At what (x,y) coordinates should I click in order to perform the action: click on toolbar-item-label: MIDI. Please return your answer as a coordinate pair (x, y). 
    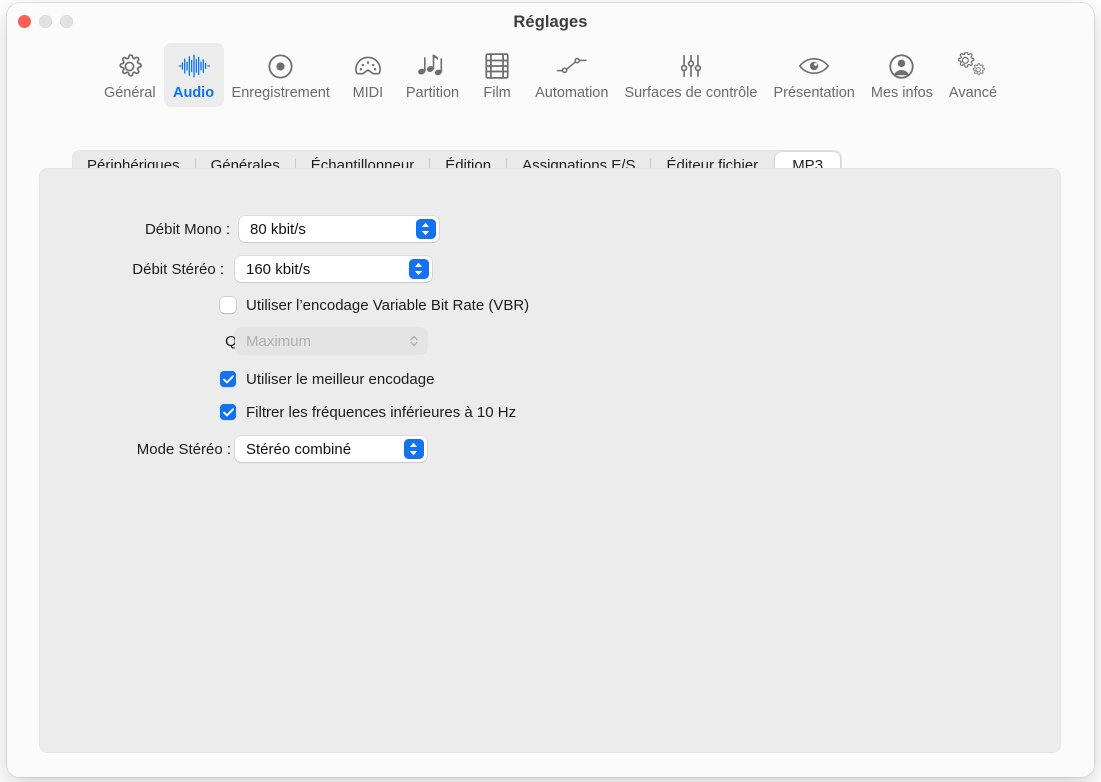
    Looking at the image, I should click on (368, 93).